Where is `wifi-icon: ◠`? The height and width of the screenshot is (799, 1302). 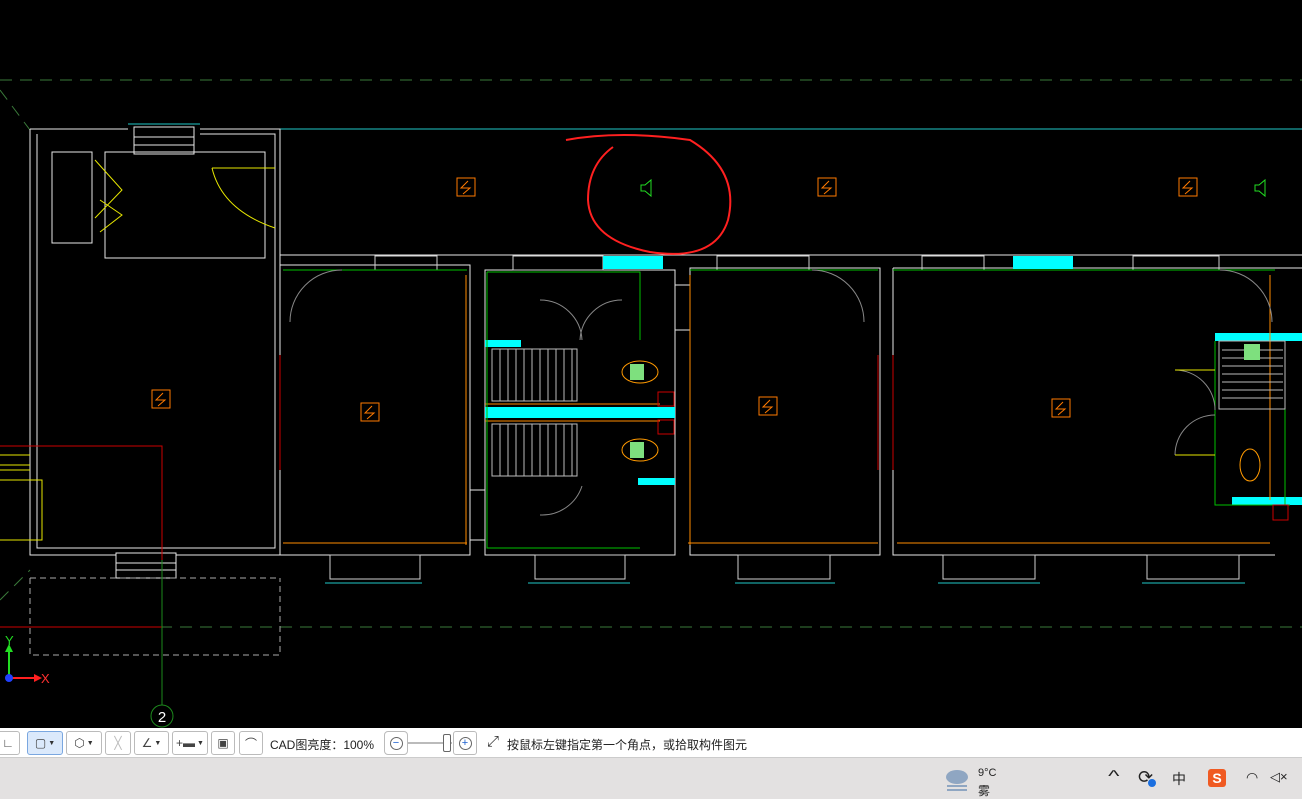
wifi-icon: ◠ is located at coordinates (1252, 777).